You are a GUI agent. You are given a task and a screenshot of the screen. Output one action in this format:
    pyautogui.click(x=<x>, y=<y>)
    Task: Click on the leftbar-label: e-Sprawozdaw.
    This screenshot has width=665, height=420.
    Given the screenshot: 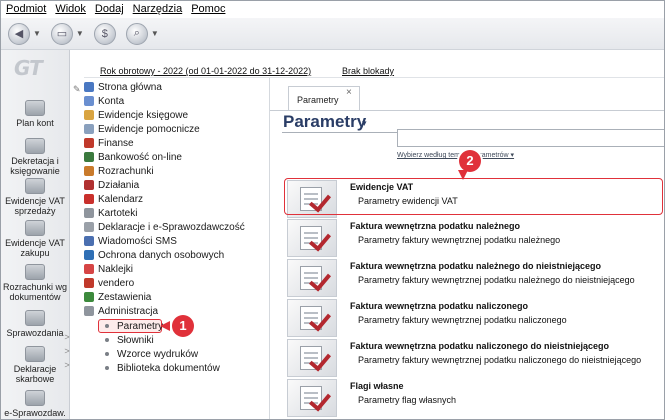 What is the action you would take?
    pyautogui.click(x=35, y=413)
    